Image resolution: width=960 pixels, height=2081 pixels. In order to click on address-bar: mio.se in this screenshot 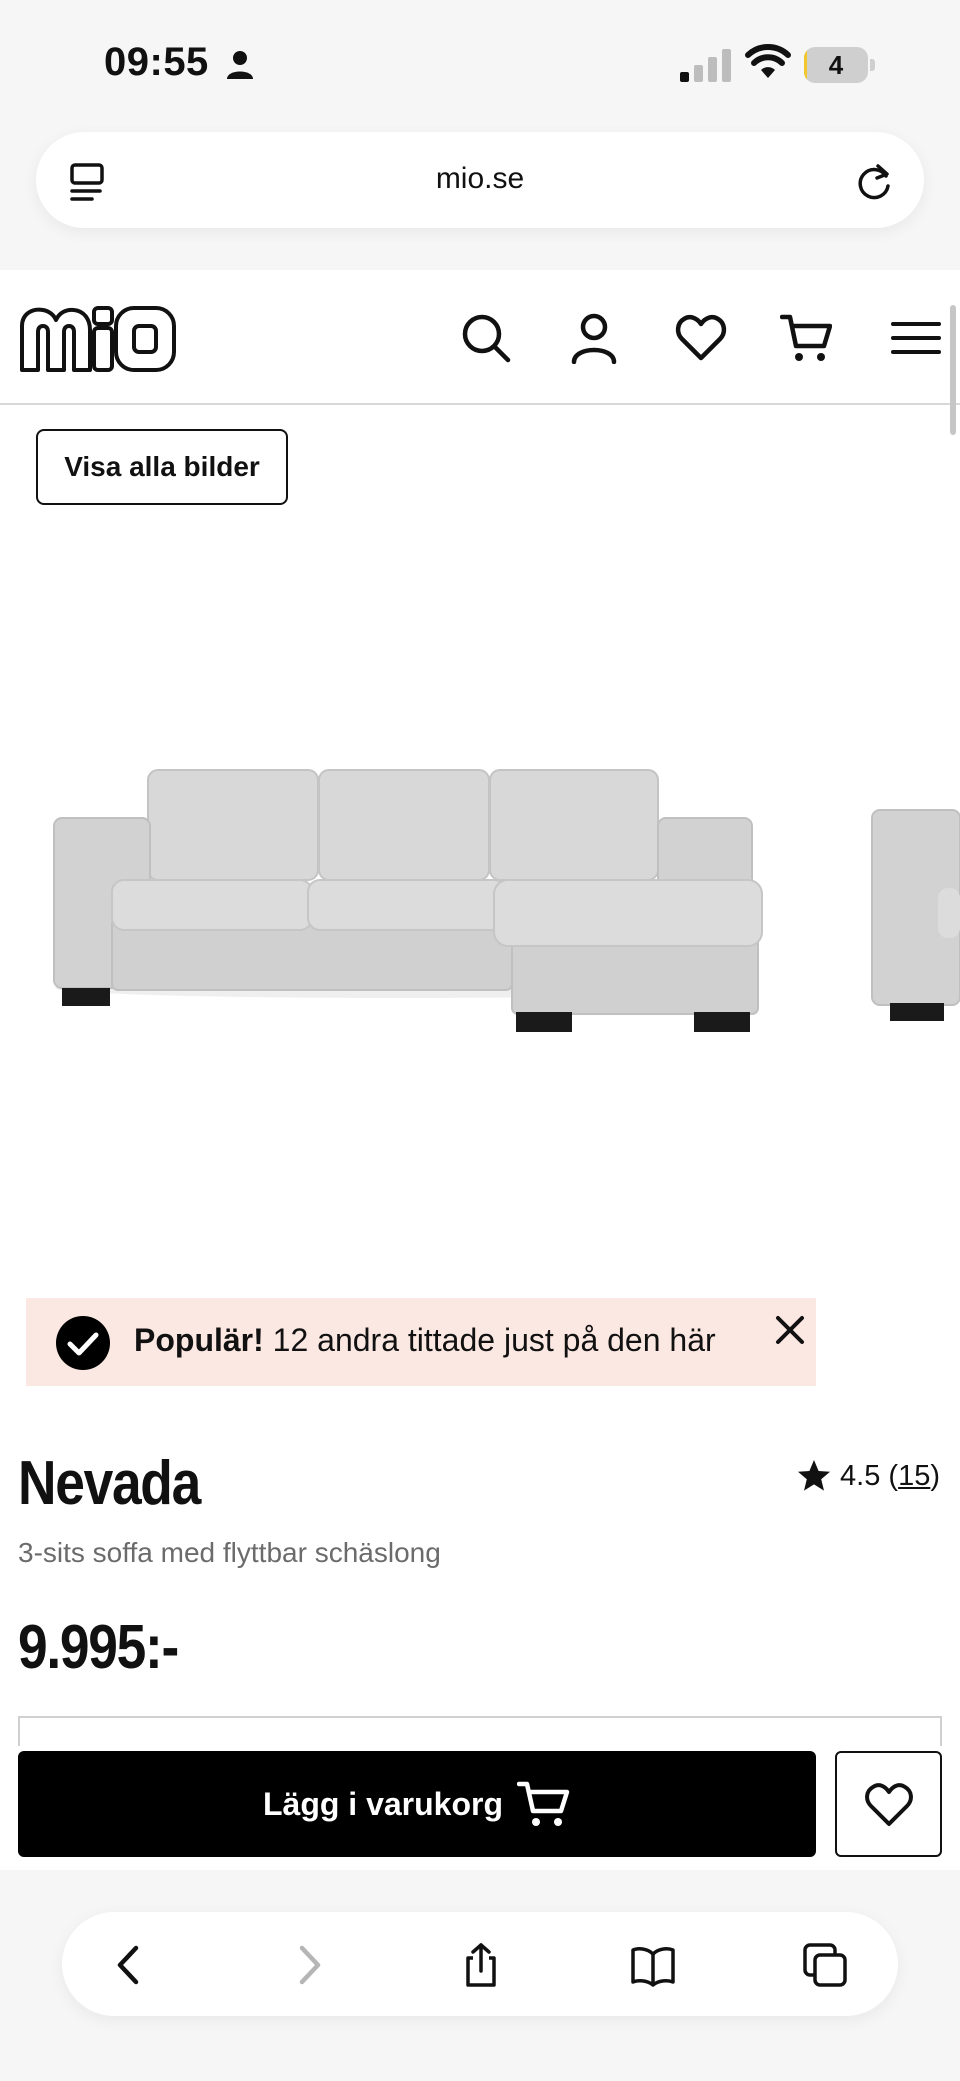, I will do `click(480, 180)`.